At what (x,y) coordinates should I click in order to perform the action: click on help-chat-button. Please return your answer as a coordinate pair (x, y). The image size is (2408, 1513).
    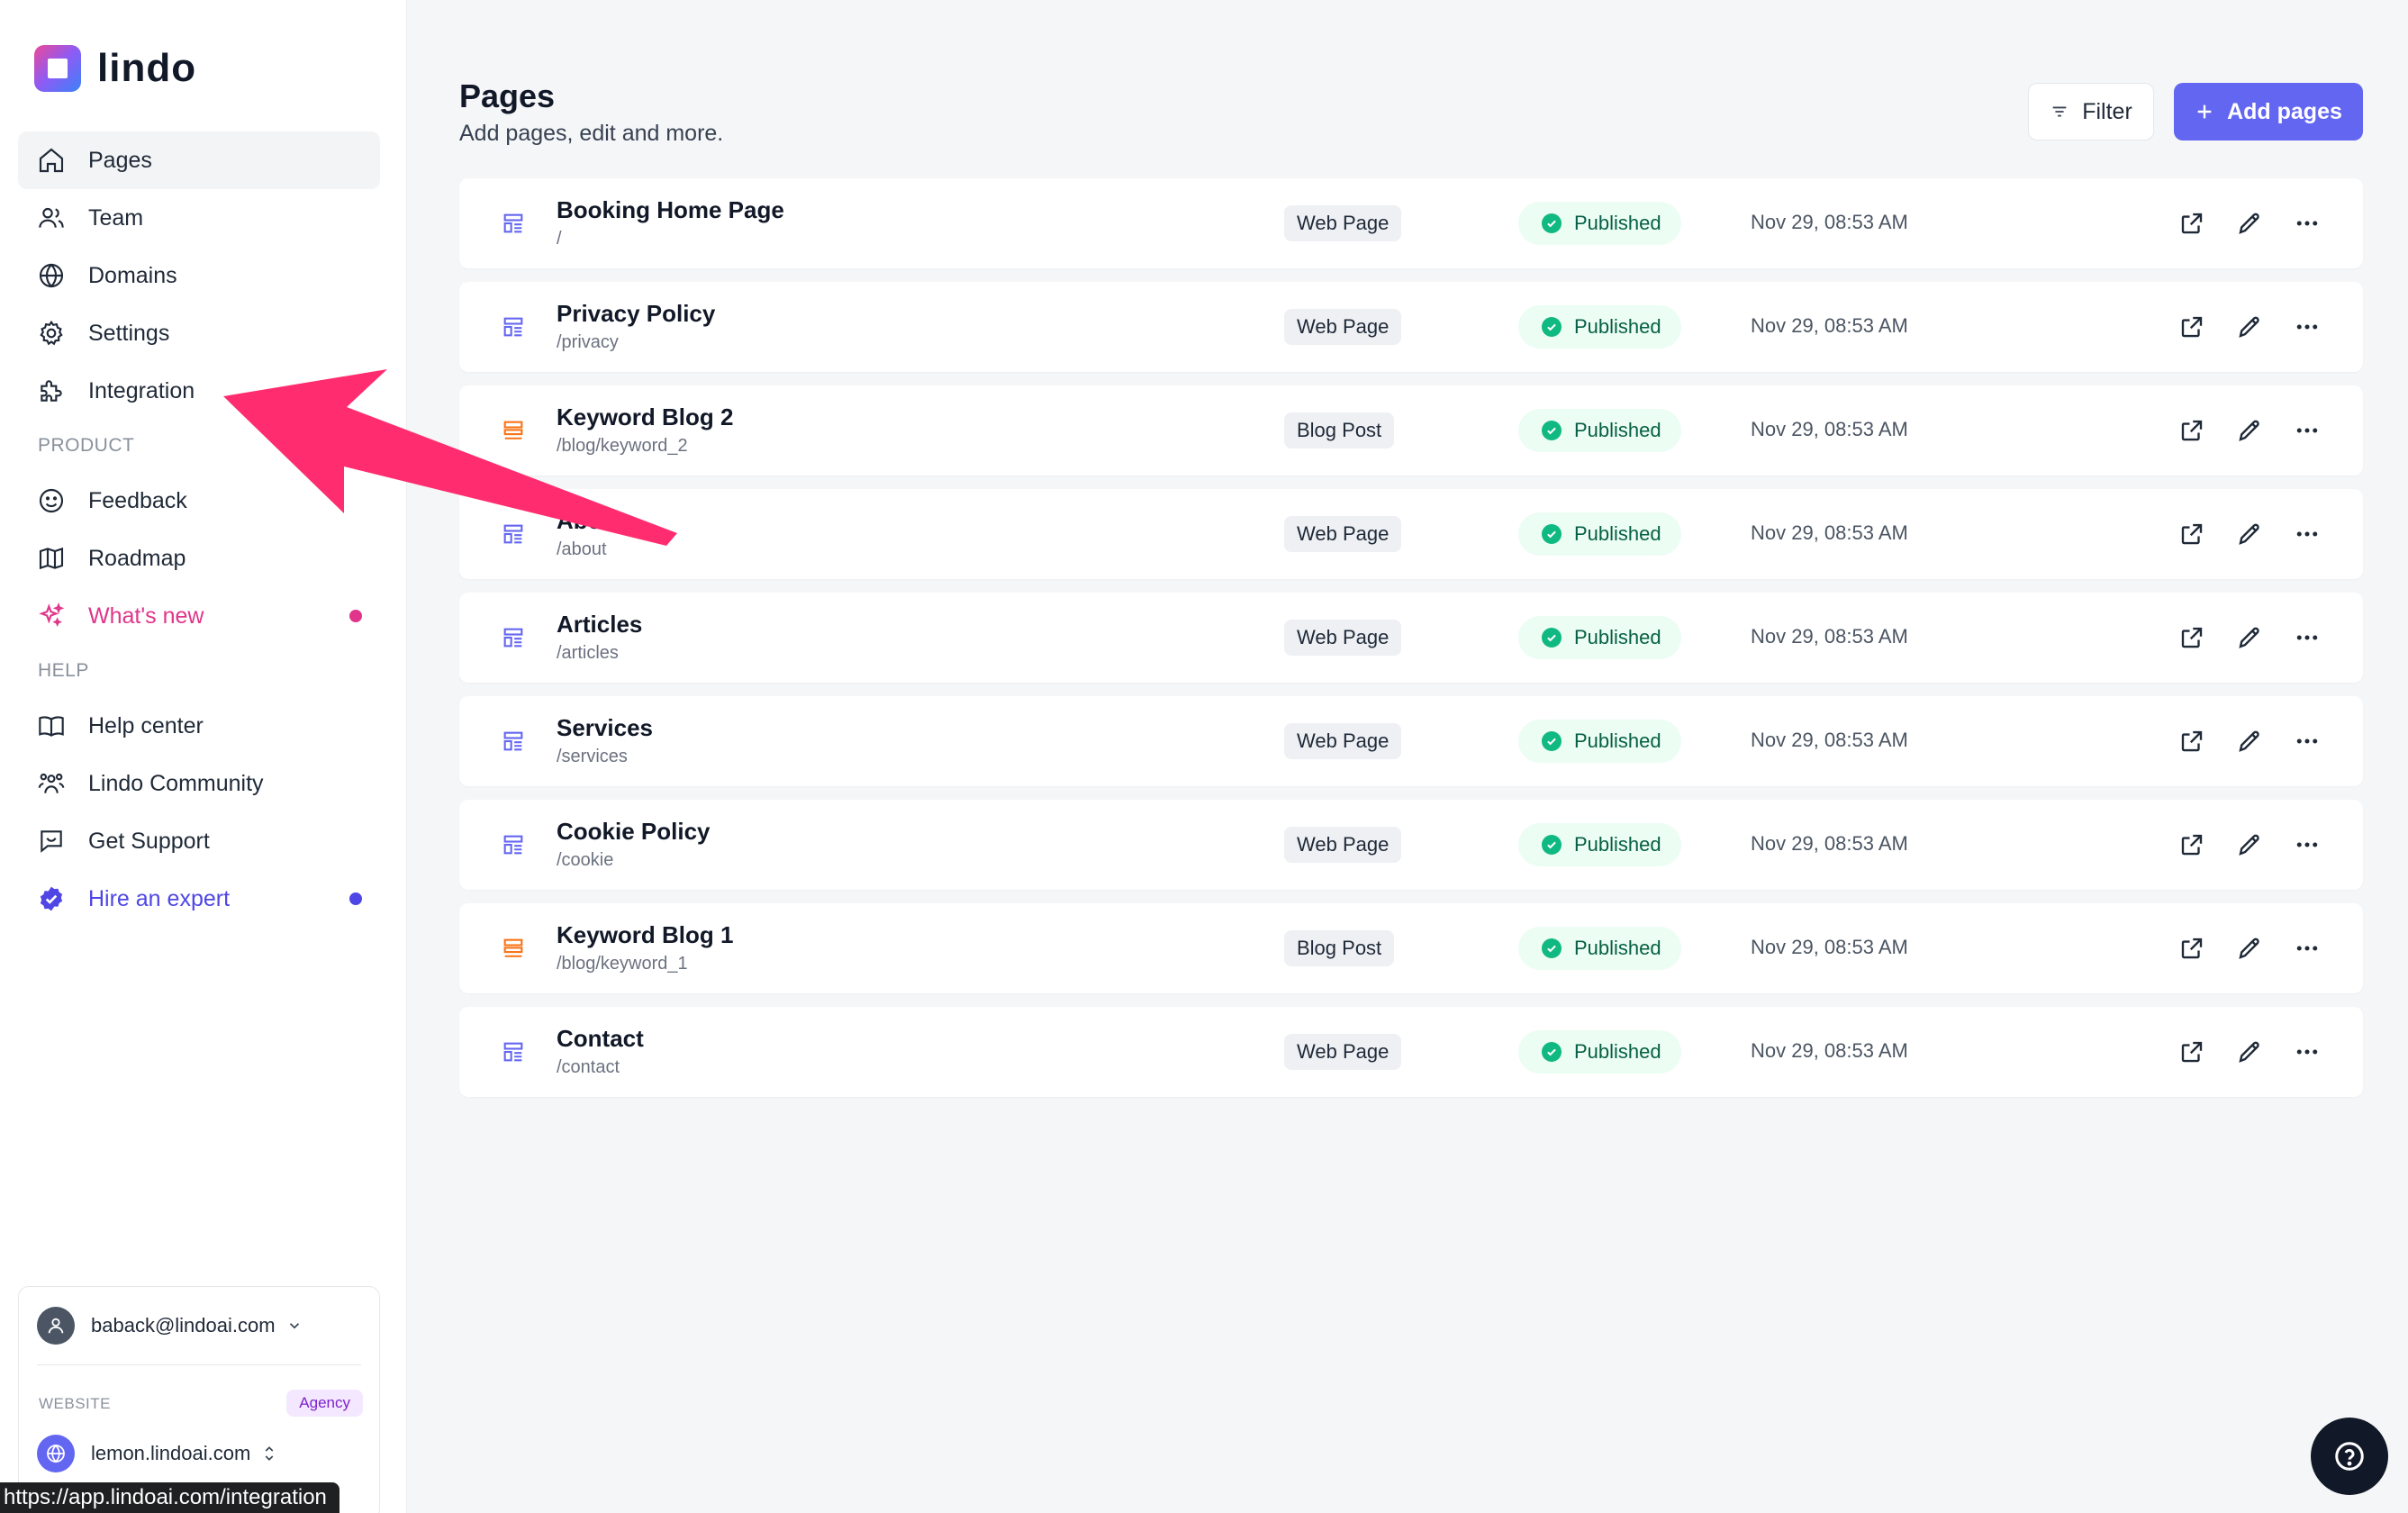
    Looking at the image, I should click on (2349, 1456).